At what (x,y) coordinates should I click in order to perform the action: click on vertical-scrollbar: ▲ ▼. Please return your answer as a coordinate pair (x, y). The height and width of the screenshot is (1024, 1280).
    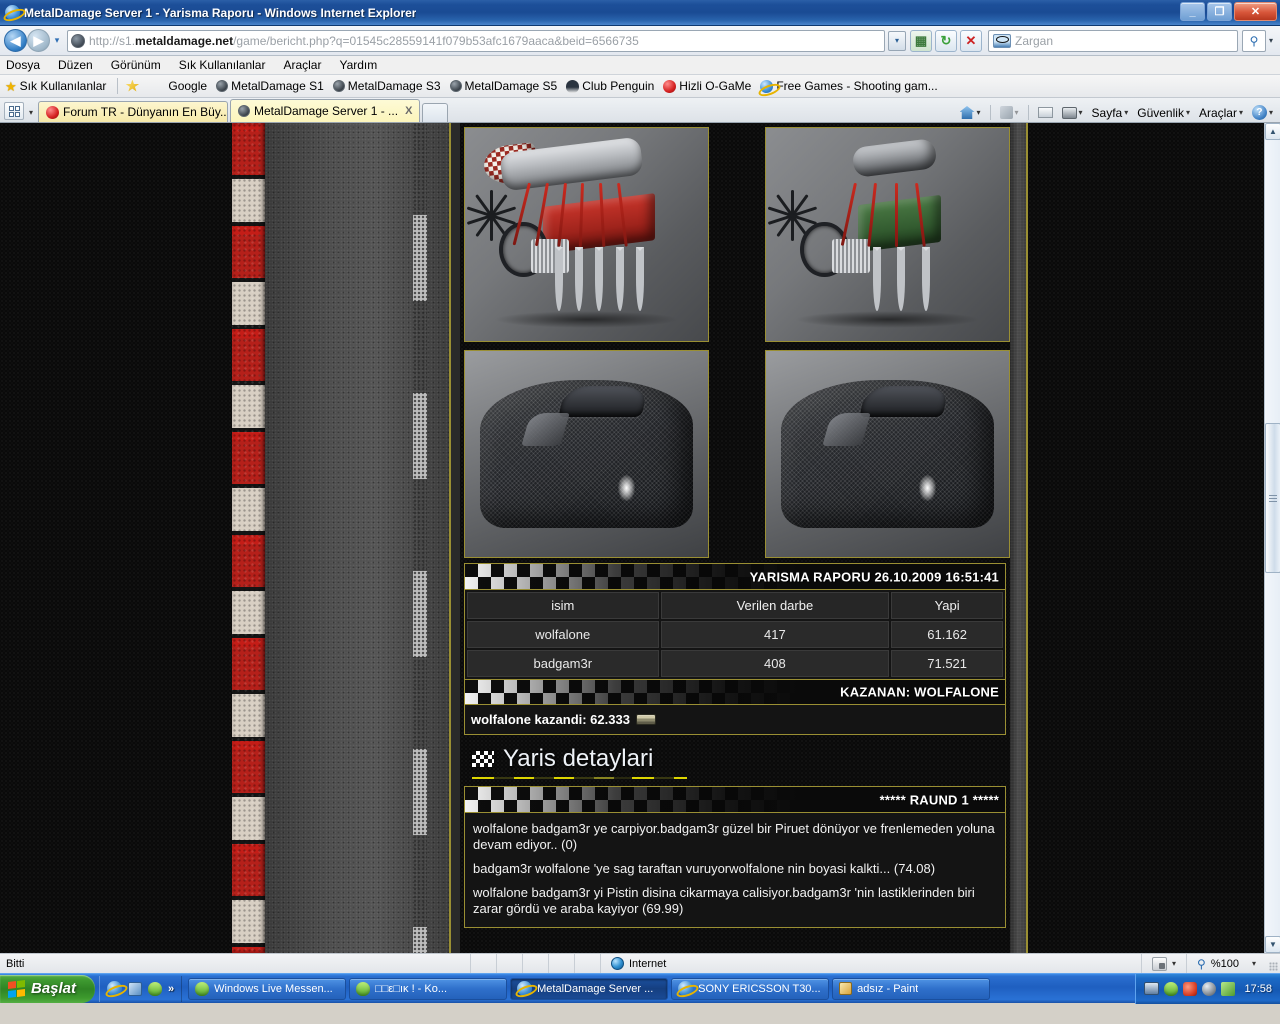
    Looking at the image, I should click on (1272, 538).